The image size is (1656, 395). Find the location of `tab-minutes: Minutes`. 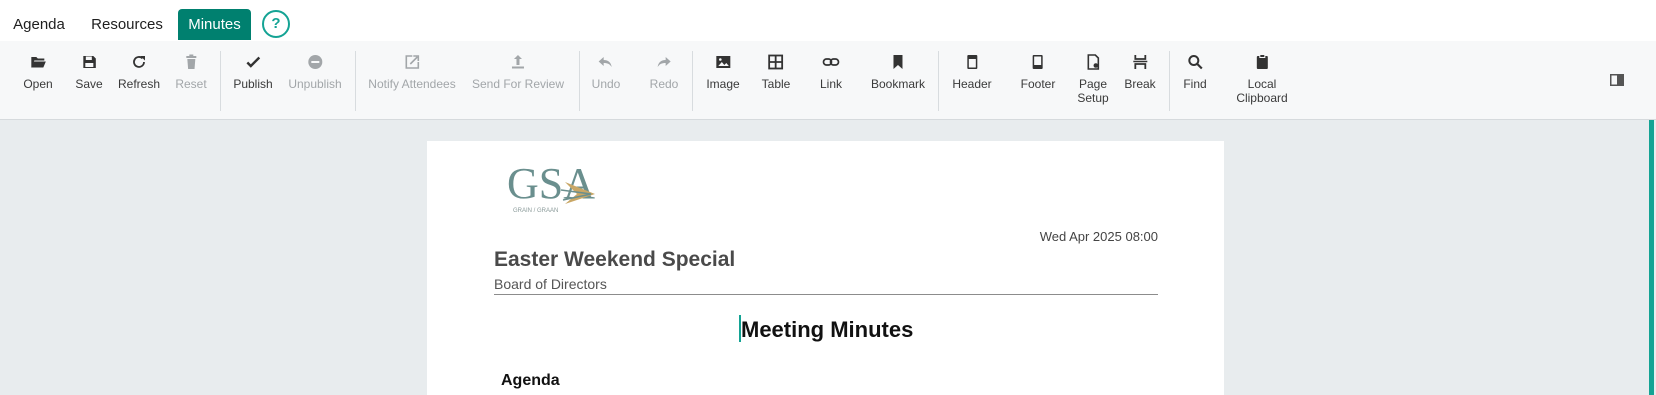

tab-minutes: Minutes is located at coordinates (214, 24).